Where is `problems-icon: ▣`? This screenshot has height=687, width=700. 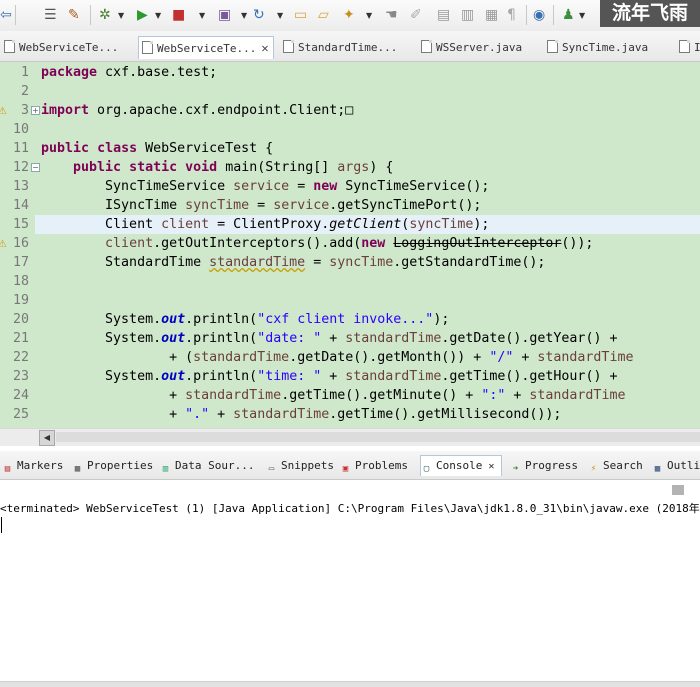
problems-icon: ▣ is located at coordinates (345, 469).